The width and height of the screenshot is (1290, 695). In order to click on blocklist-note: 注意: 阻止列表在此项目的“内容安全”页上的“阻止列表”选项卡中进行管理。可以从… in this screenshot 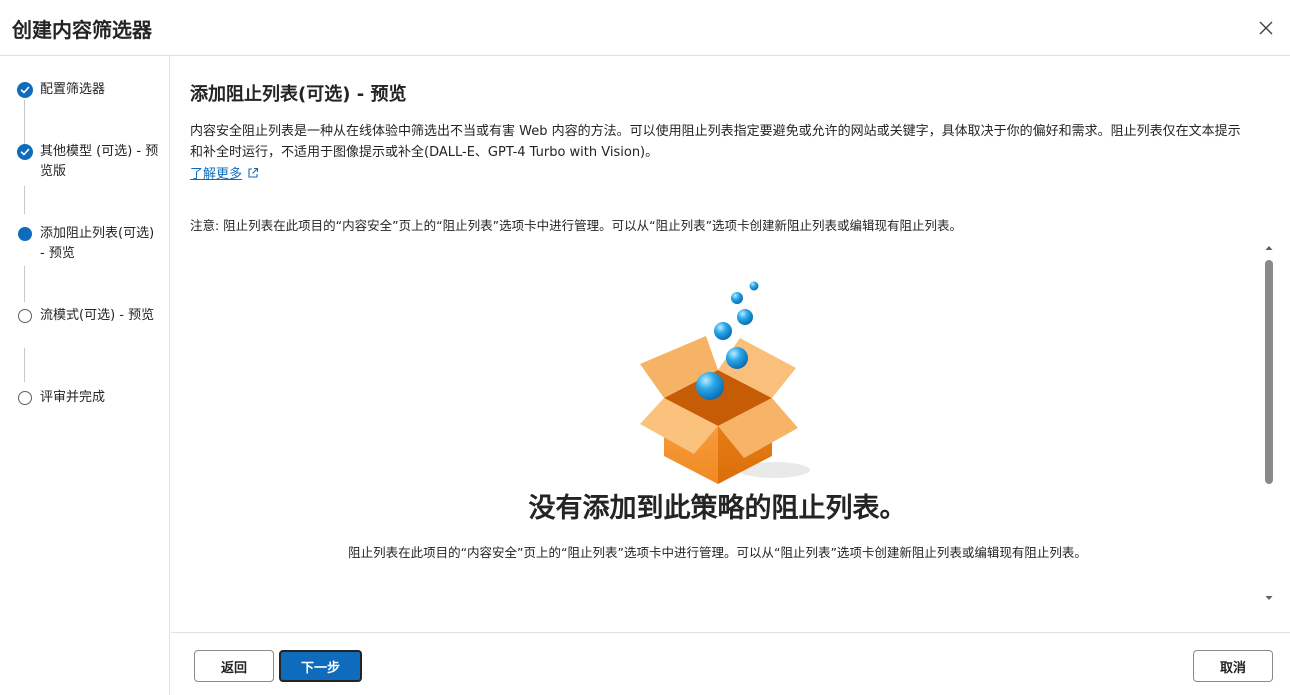, I will do `click(576, 225)`.